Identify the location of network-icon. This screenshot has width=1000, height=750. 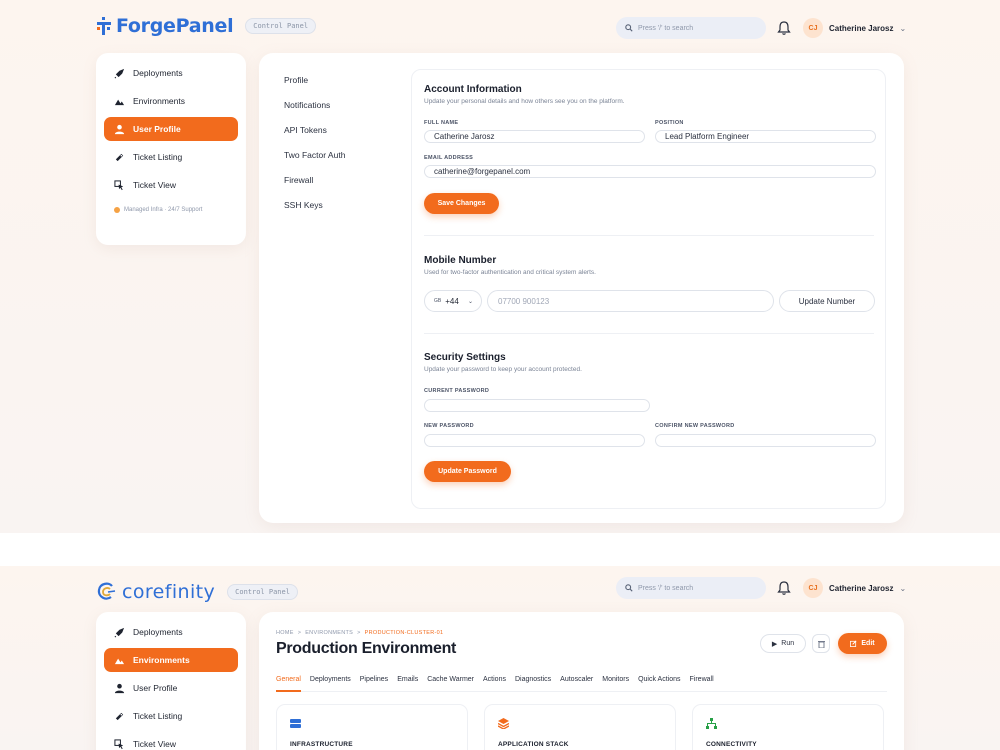
(711, 723).